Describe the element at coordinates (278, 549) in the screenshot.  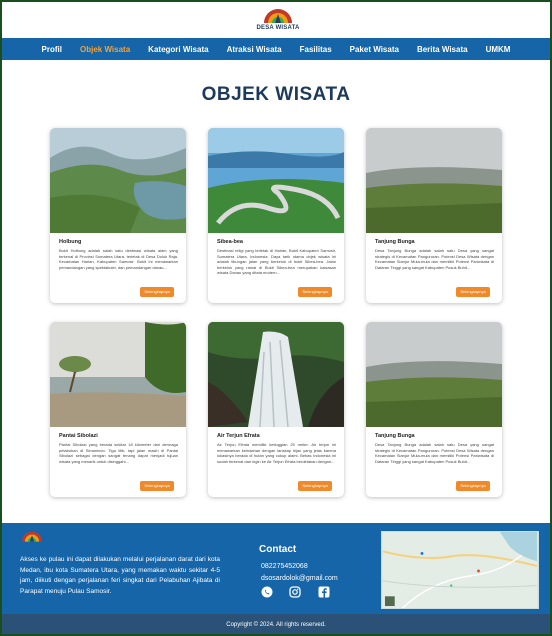
I see `contact-title: Contact` at that location.